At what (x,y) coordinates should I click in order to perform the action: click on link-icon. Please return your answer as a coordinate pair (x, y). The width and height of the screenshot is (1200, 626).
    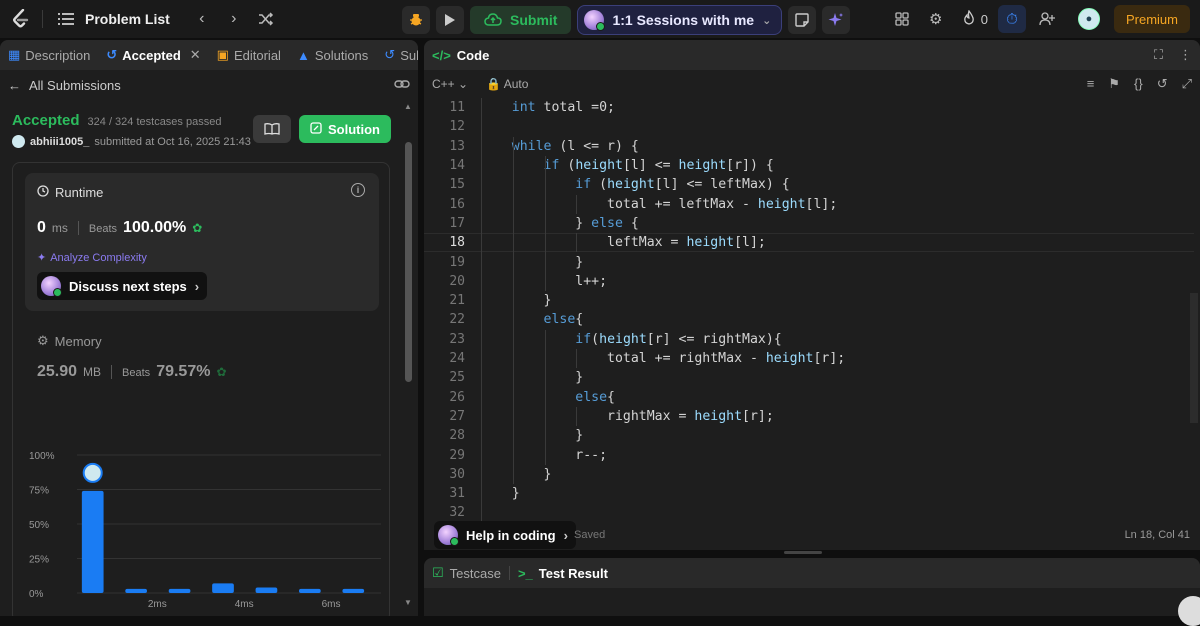
    Looking at the image, I should click on (402, 85).